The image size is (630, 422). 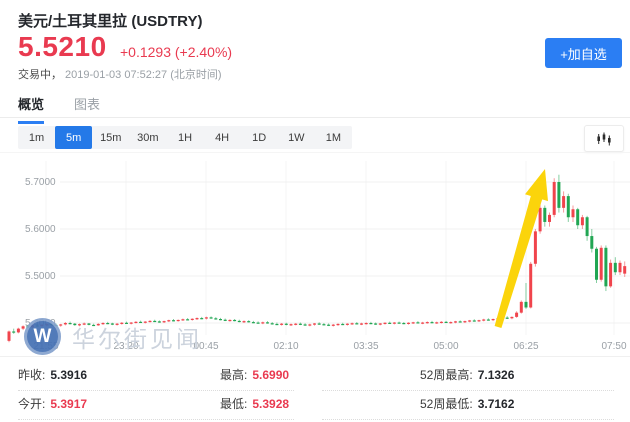 I want to click on tab-chart: 图表, so click(x=87, y=109).